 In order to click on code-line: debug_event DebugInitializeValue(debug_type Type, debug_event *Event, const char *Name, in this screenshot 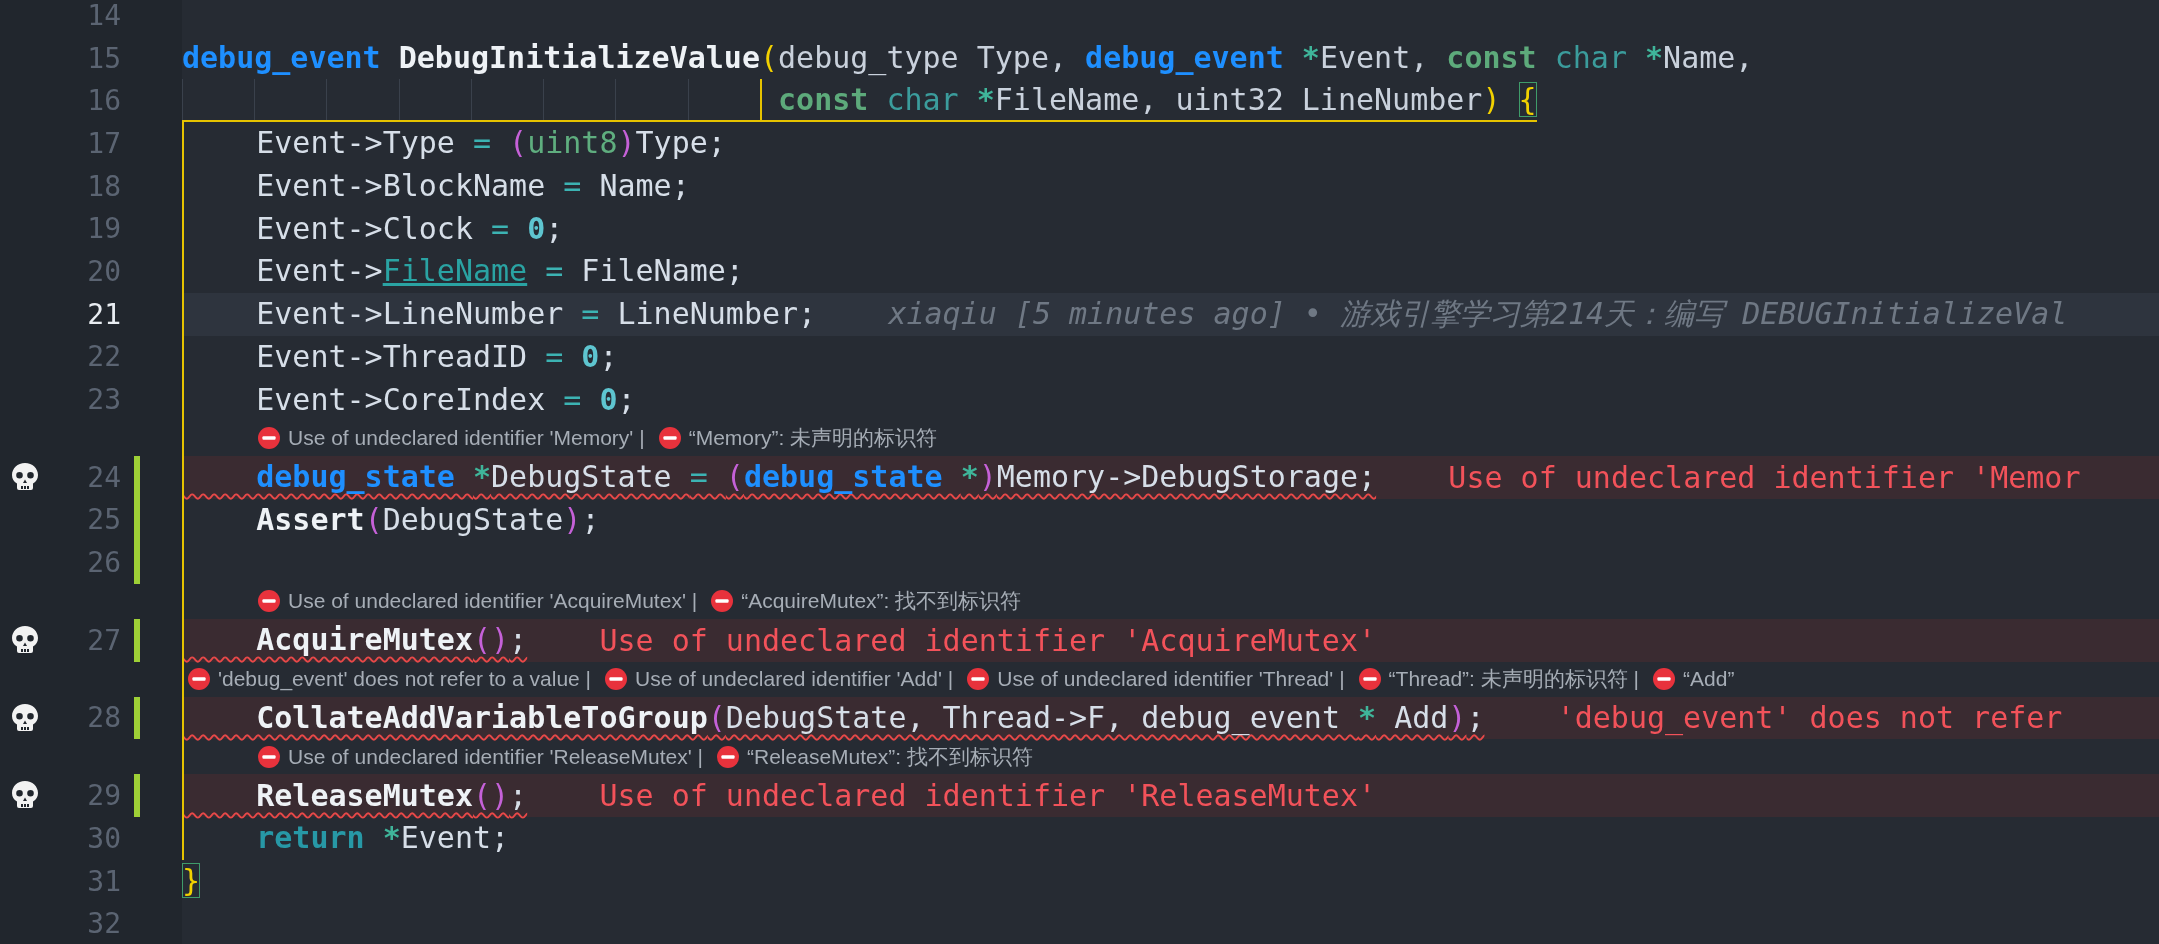, I will do `click(968, 58)`.